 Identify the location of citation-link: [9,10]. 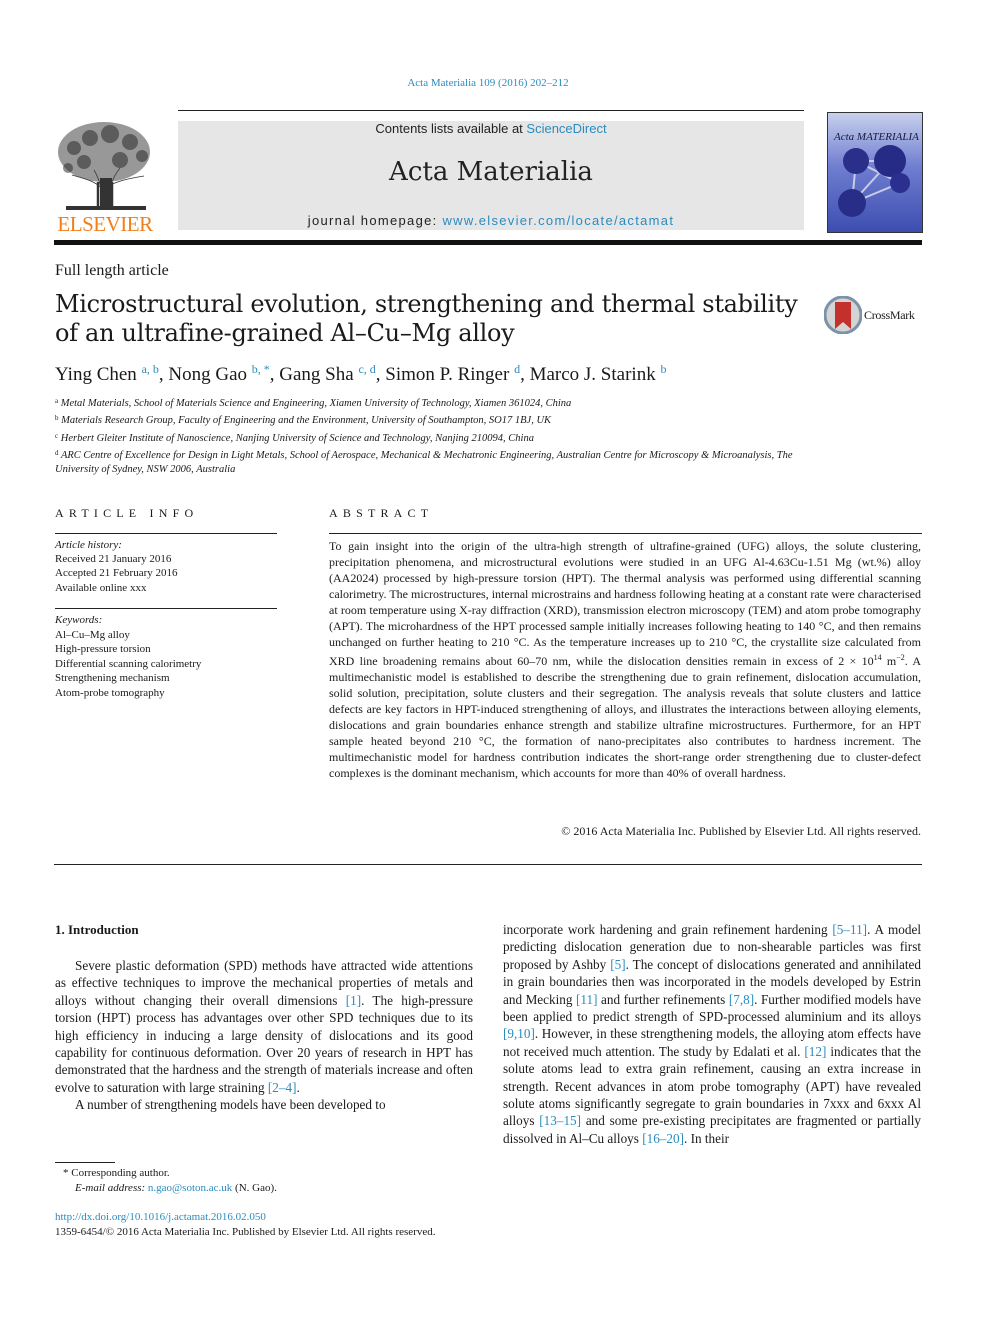
(519, 1033).